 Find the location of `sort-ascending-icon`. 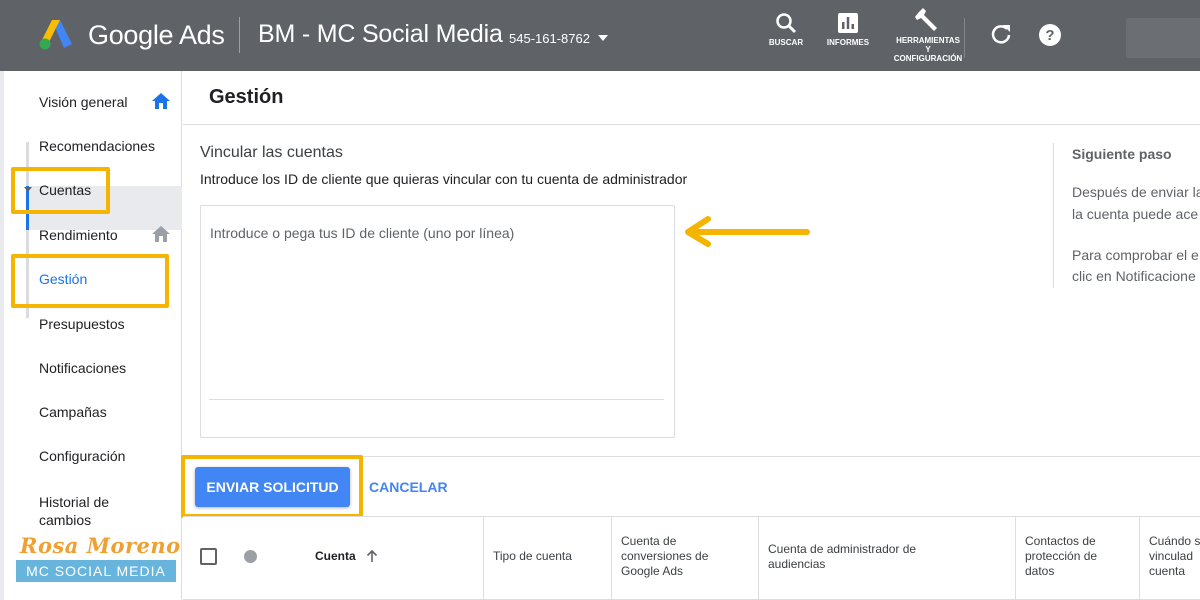

sort-ascending-icon is located at coordinates (372, 556).